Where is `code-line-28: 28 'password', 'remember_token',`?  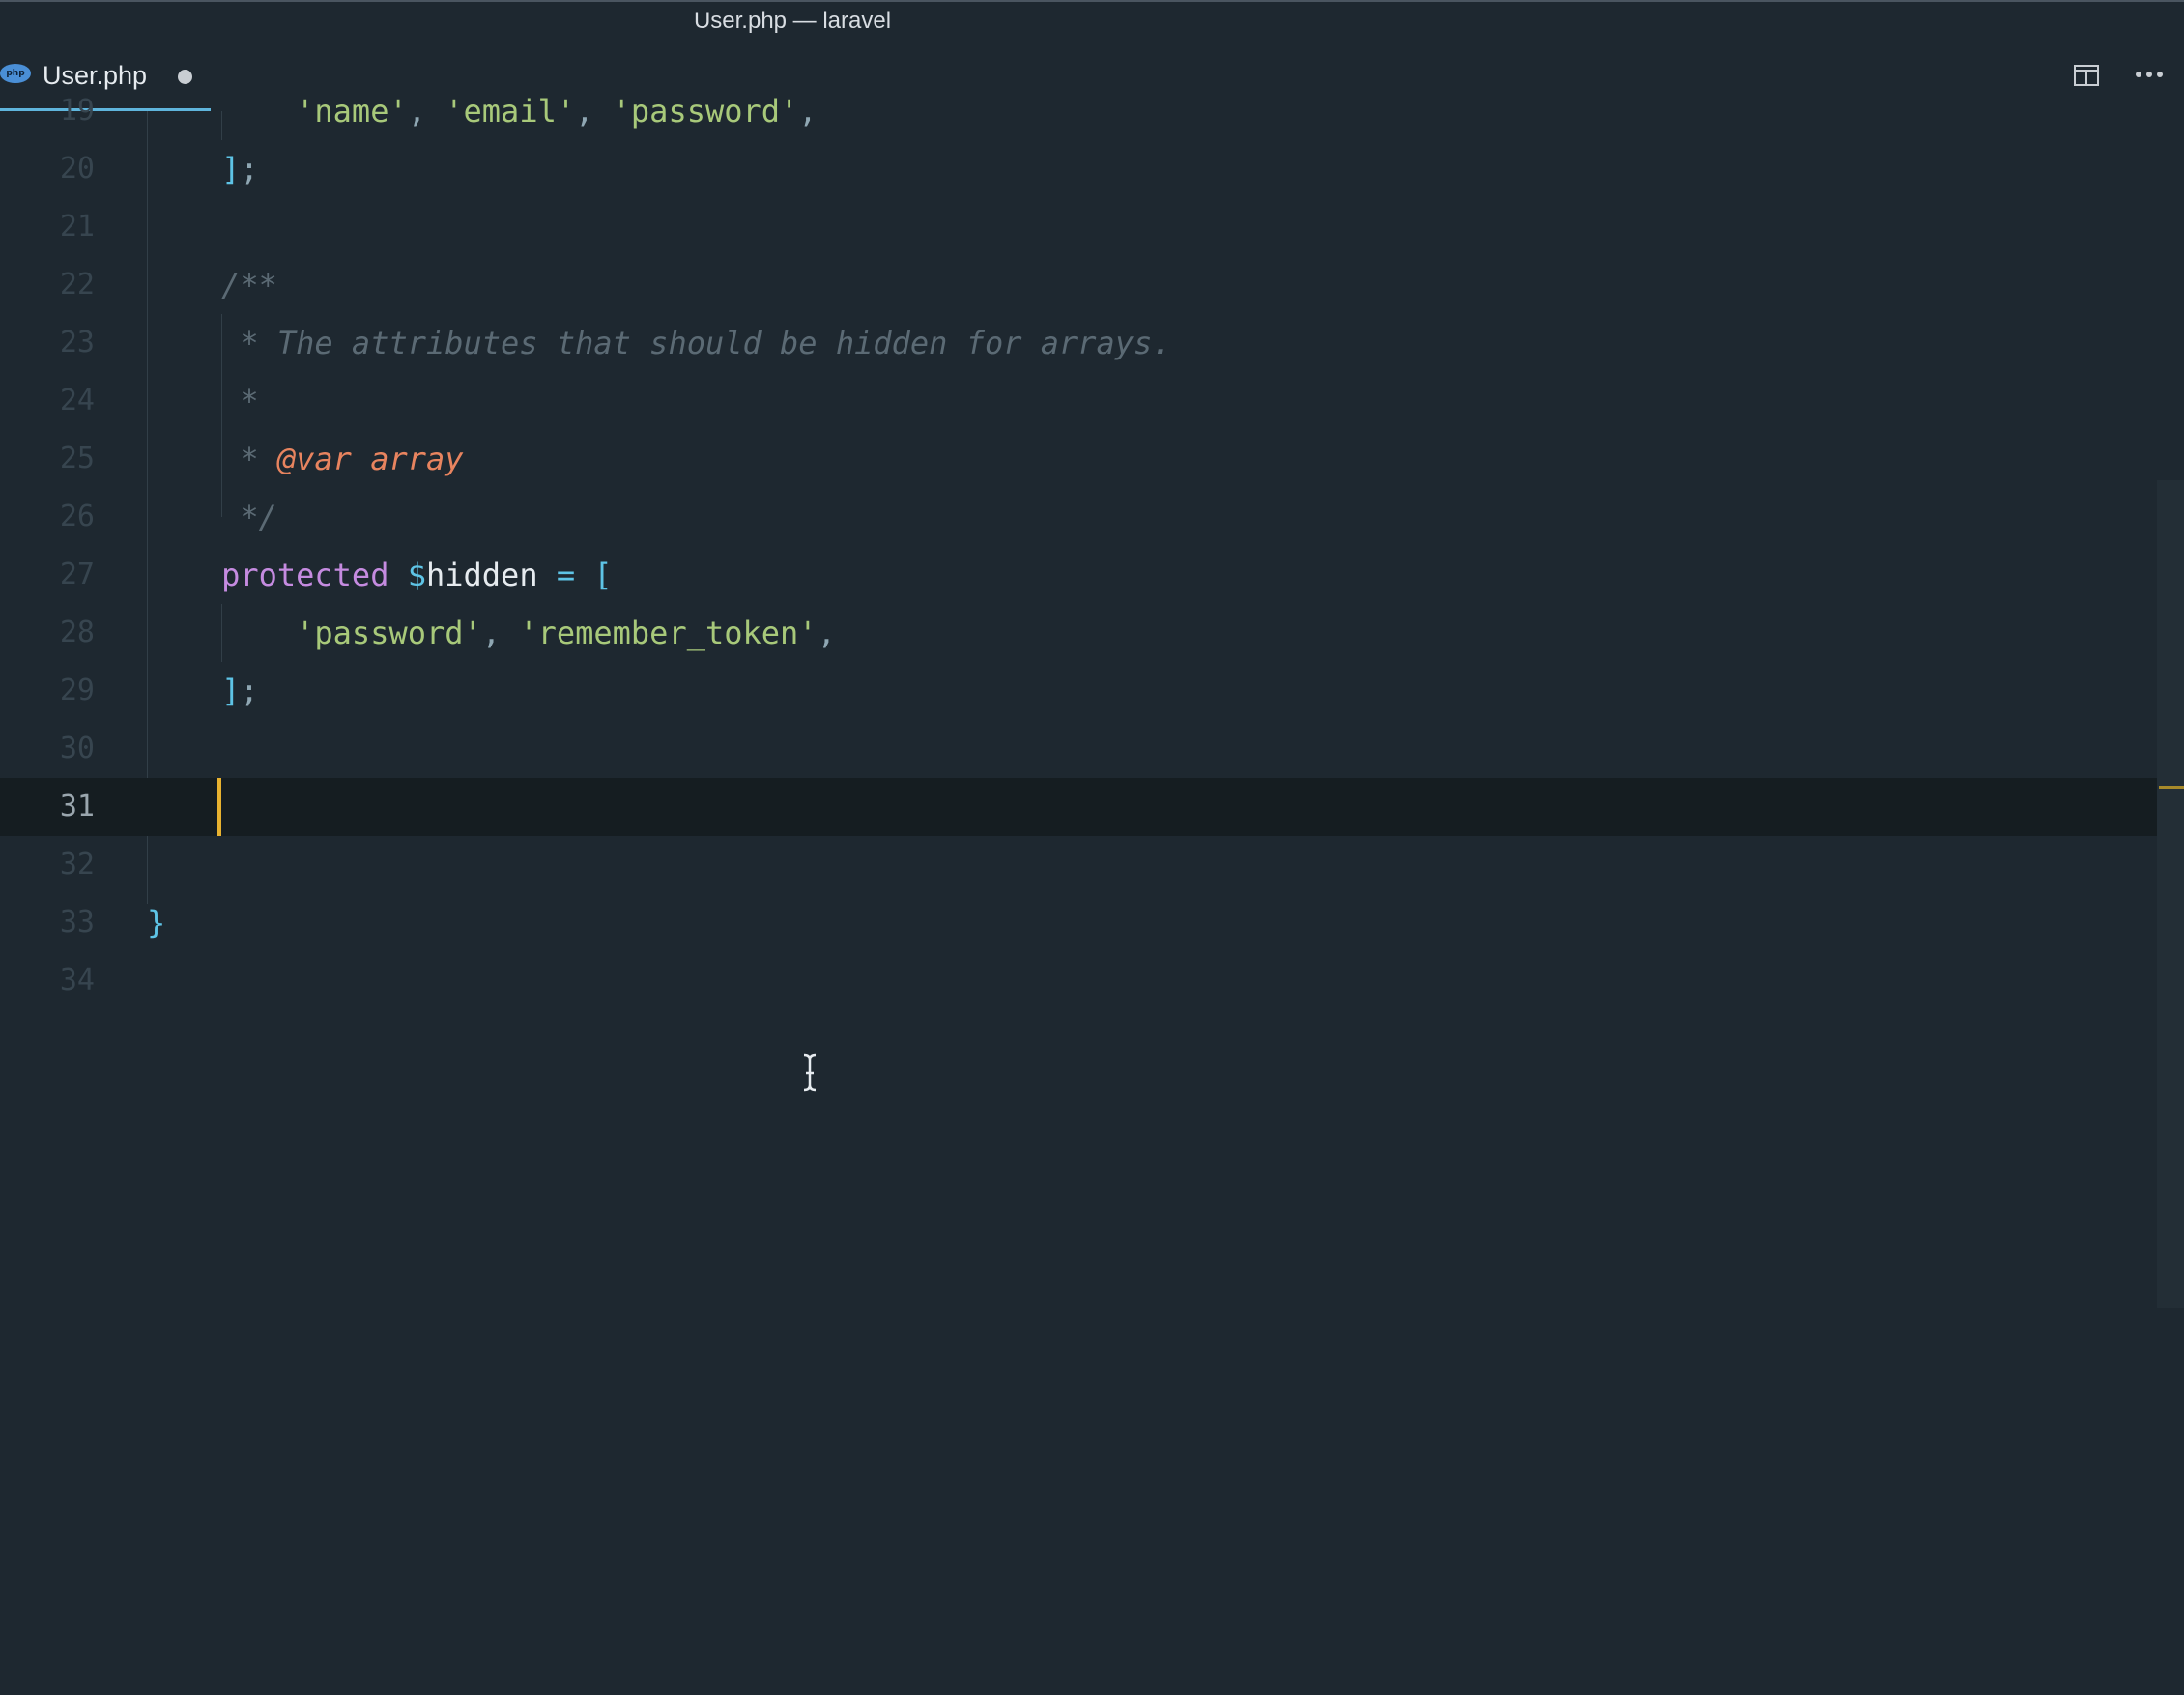
code-line-28: 28 'password', 'remember_token', is located at coordinates (1078, 633).